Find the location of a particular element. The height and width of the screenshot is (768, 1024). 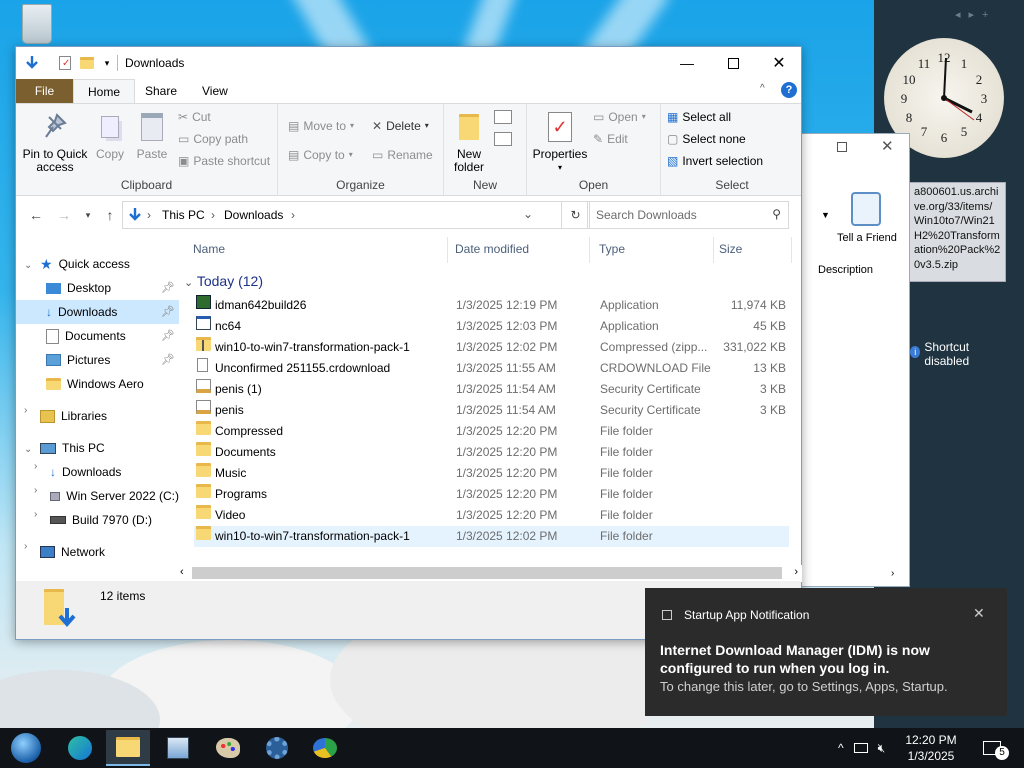

copy-button: Copy is located at coordinates (110, 135).